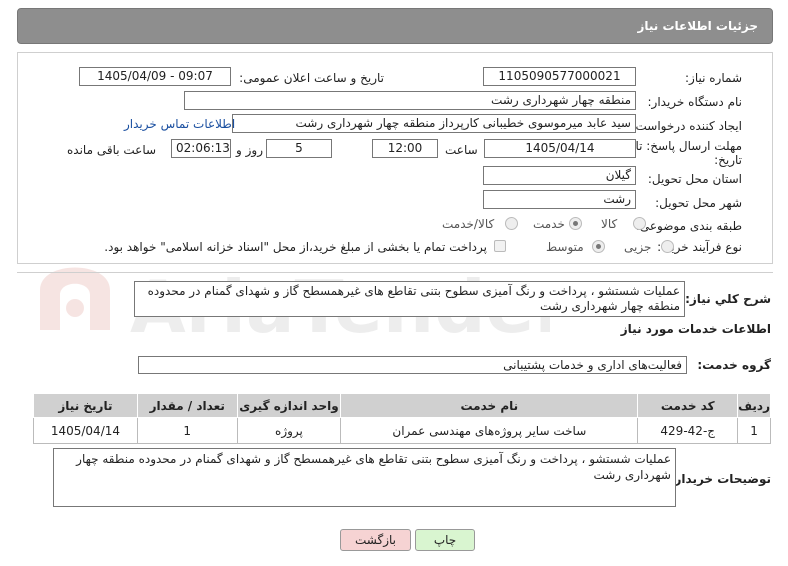 The image size is (788, 566). I want to click on summary-label: شرح كلي نياز:, so click(728, 299).